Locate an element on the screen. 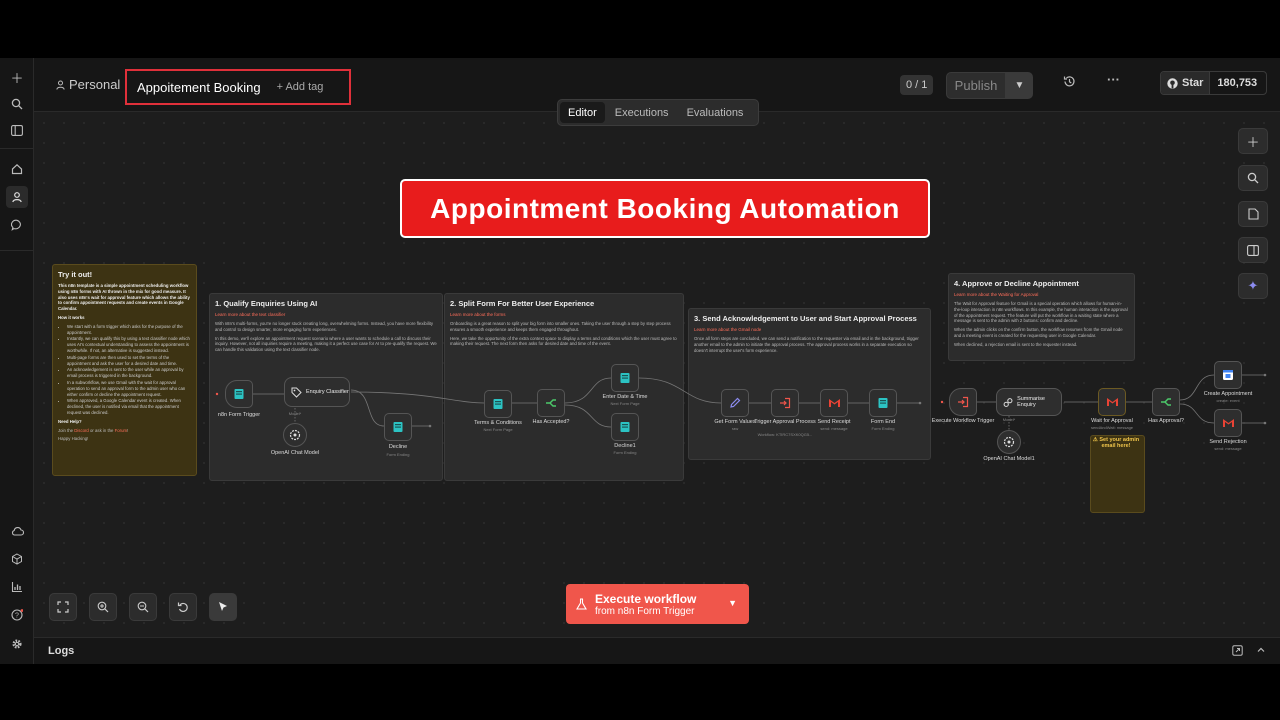 This screenshot has height=720, width=1280. note-title: Try it out! is located at coordinates (75, 274).